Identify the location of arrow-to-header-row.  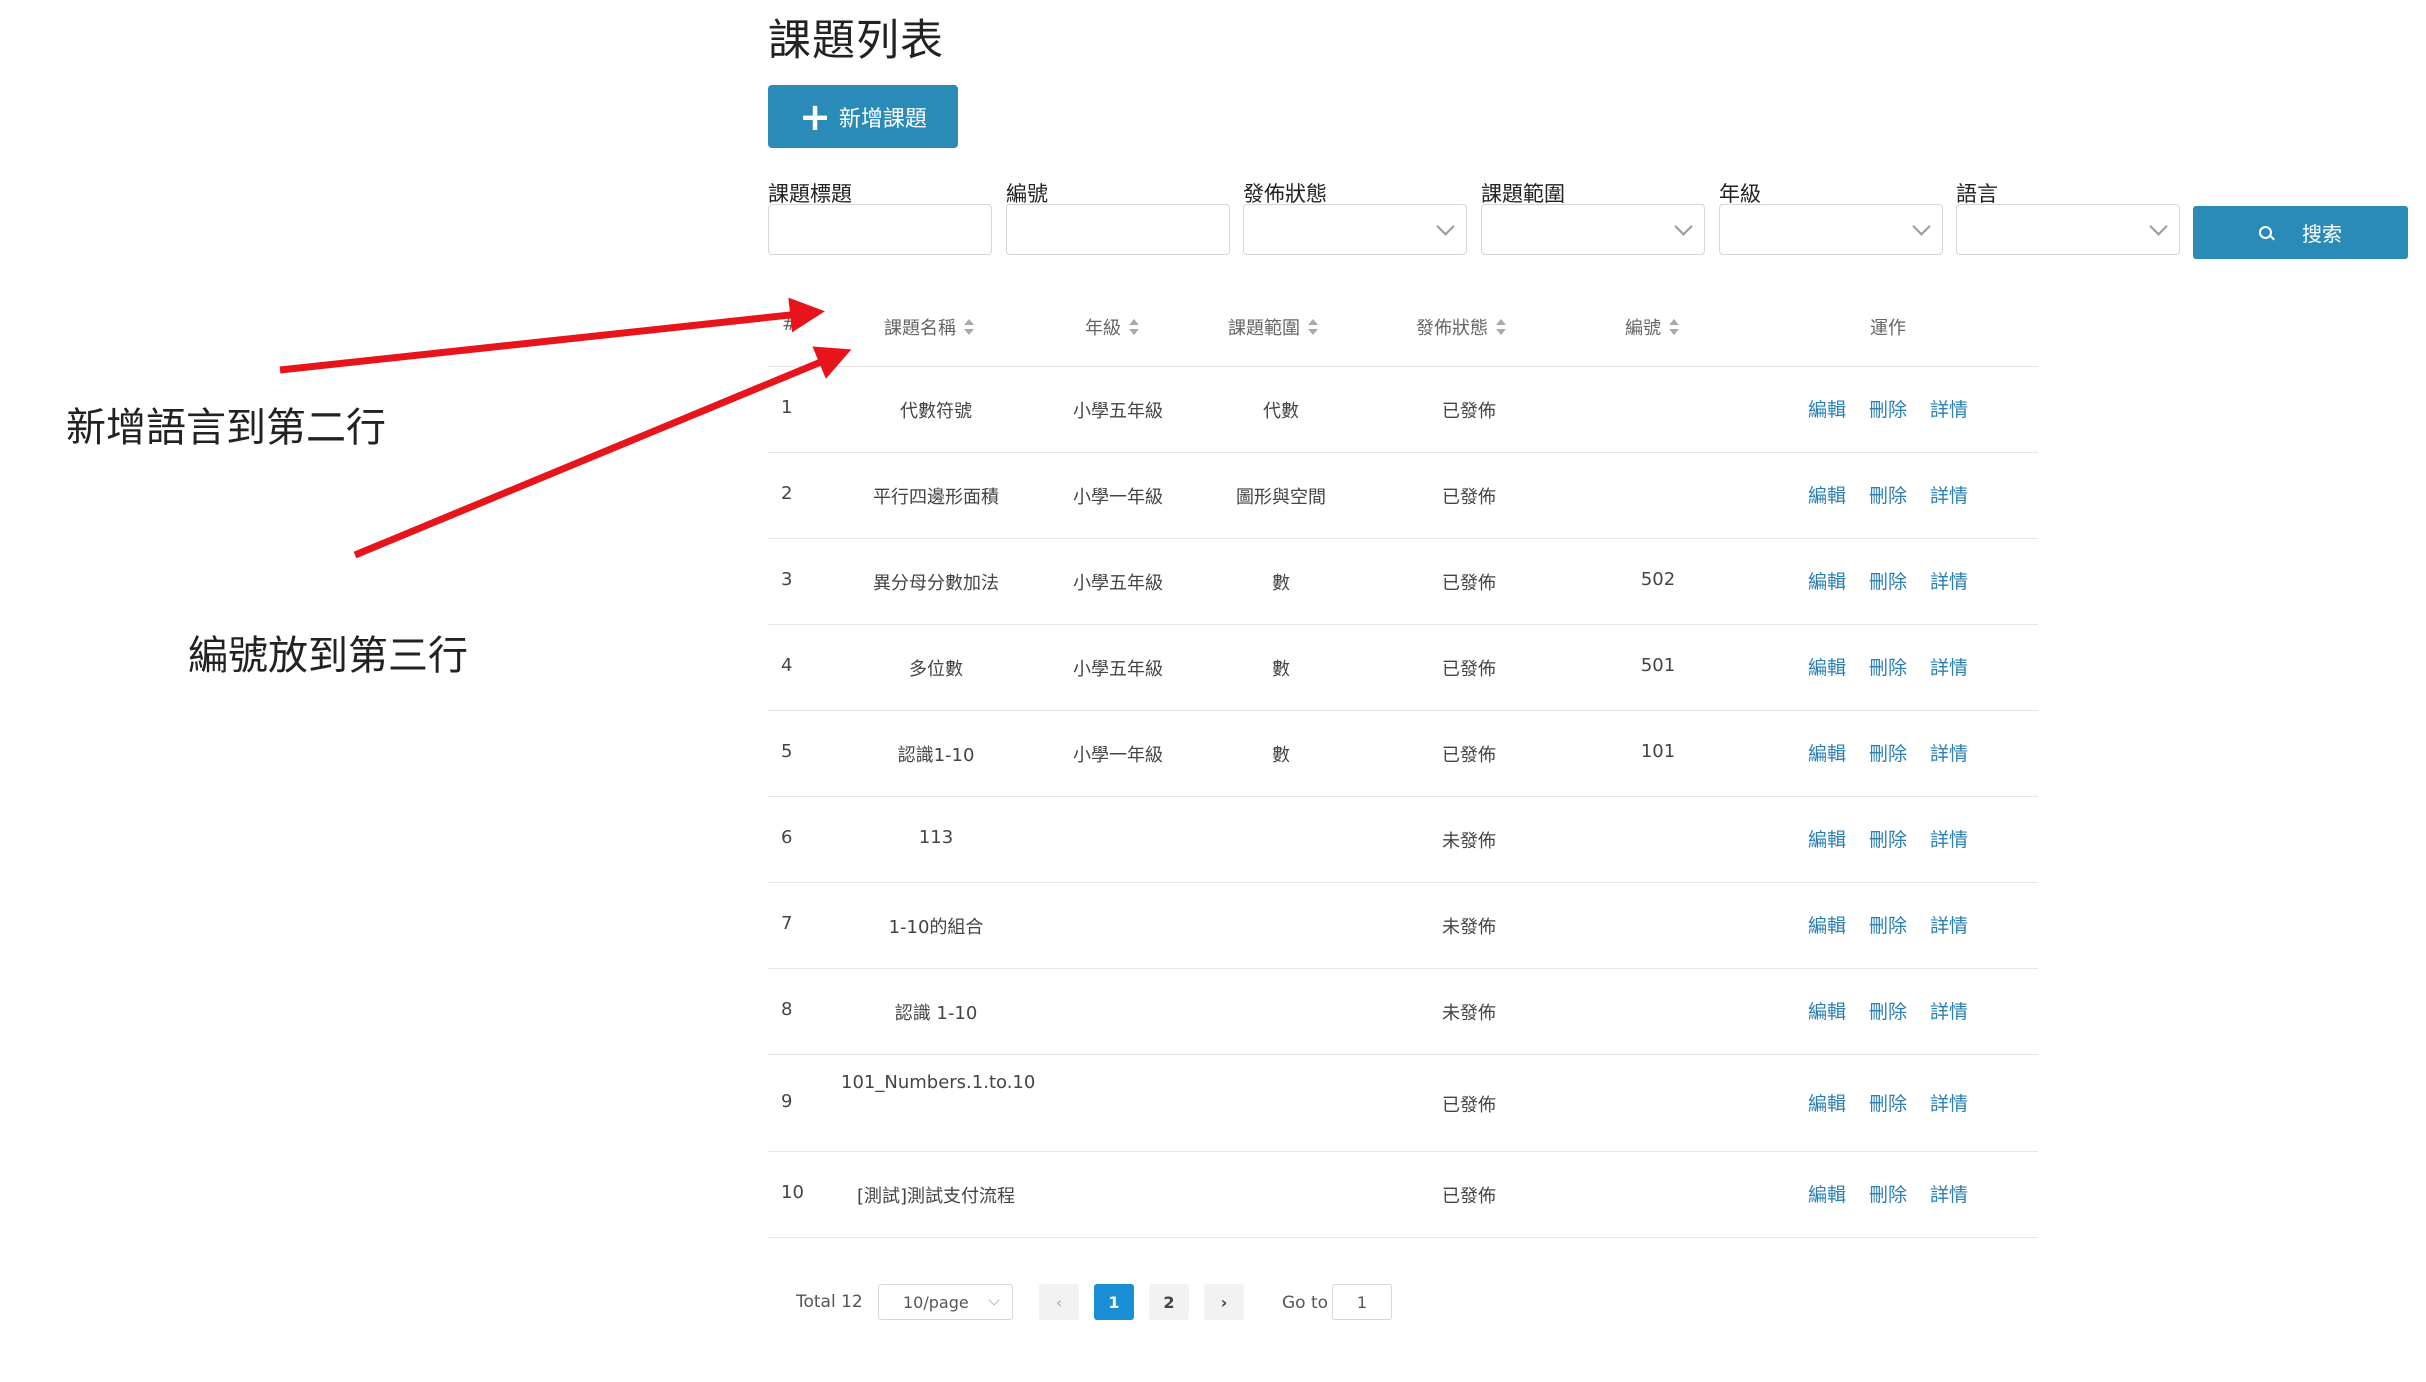
(552, 335).